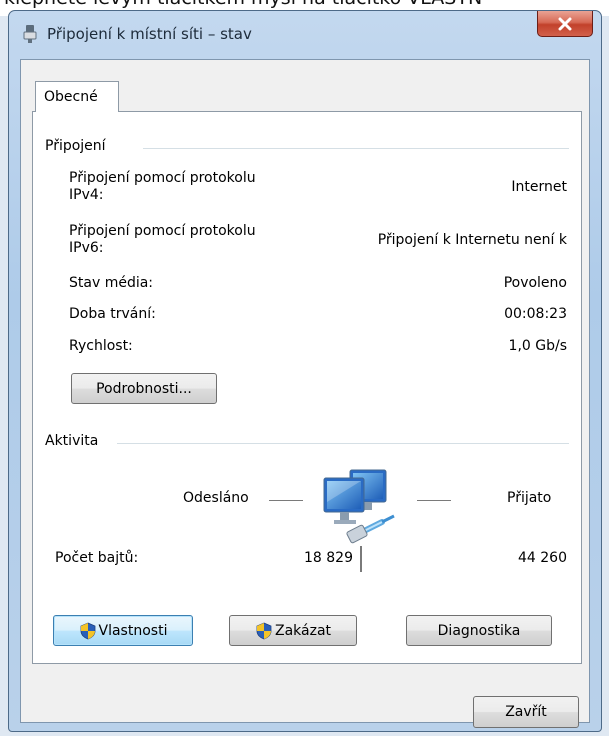  What do you see at coordinates (526, 712) in the screenshot?
I see `close-button: Zavřít` at bounding box center [526, 712].